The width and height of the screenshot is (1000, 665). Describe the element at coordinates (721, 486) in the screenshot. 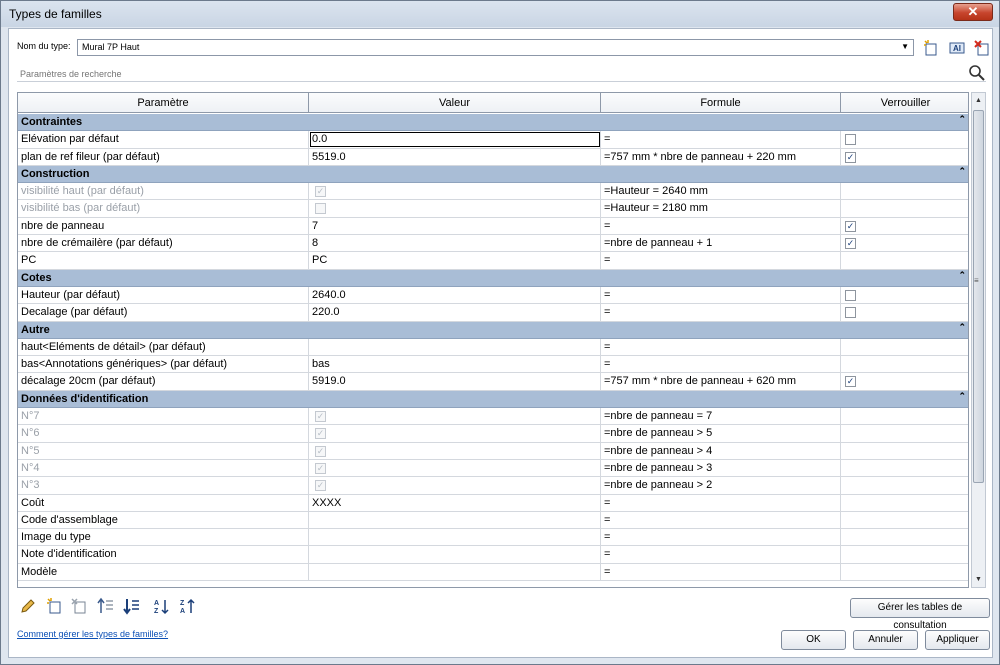

I see `parameter-formula: =nbre de panneau > 2` at that location.